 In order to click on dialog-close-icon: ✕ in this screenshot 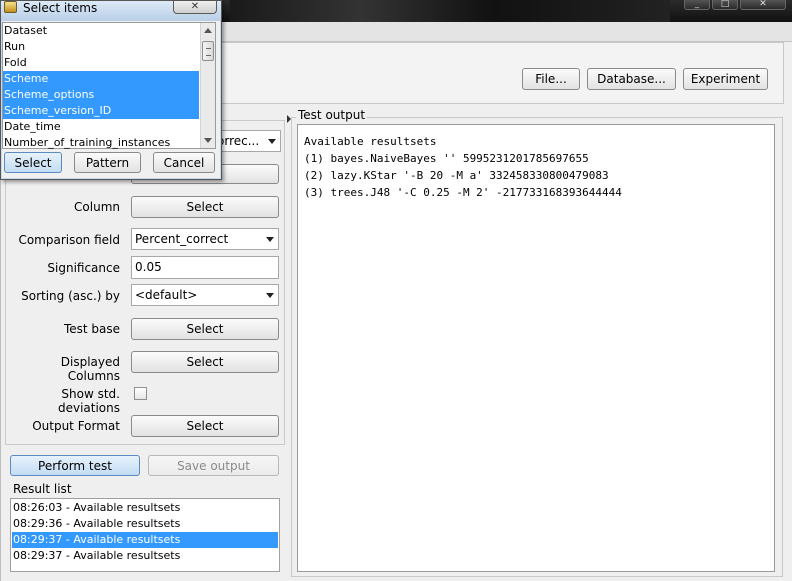, I will do `click(195, 7)`.